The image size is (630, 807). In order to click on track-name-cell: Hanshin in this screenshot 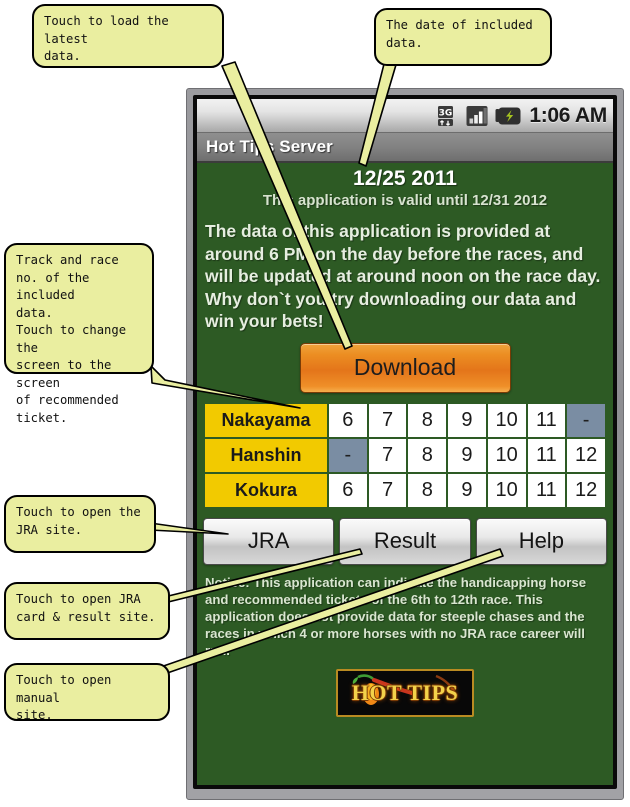, I will do `click(266, 455)`.